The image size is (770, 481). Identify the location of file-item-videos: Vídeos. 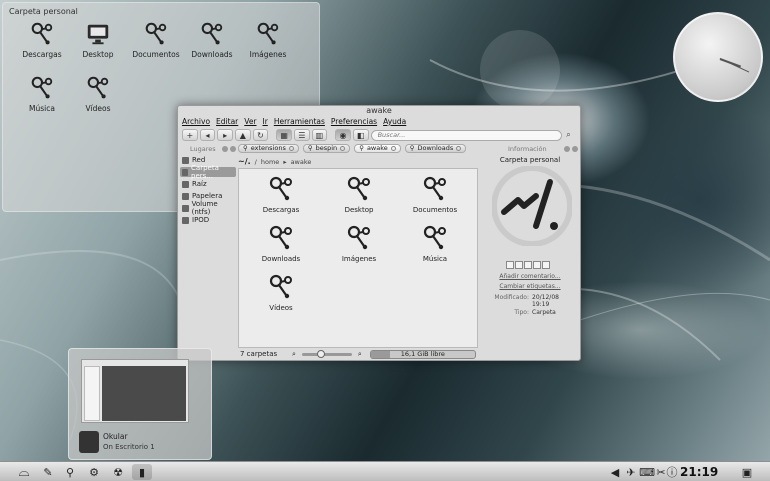
(281, 292).